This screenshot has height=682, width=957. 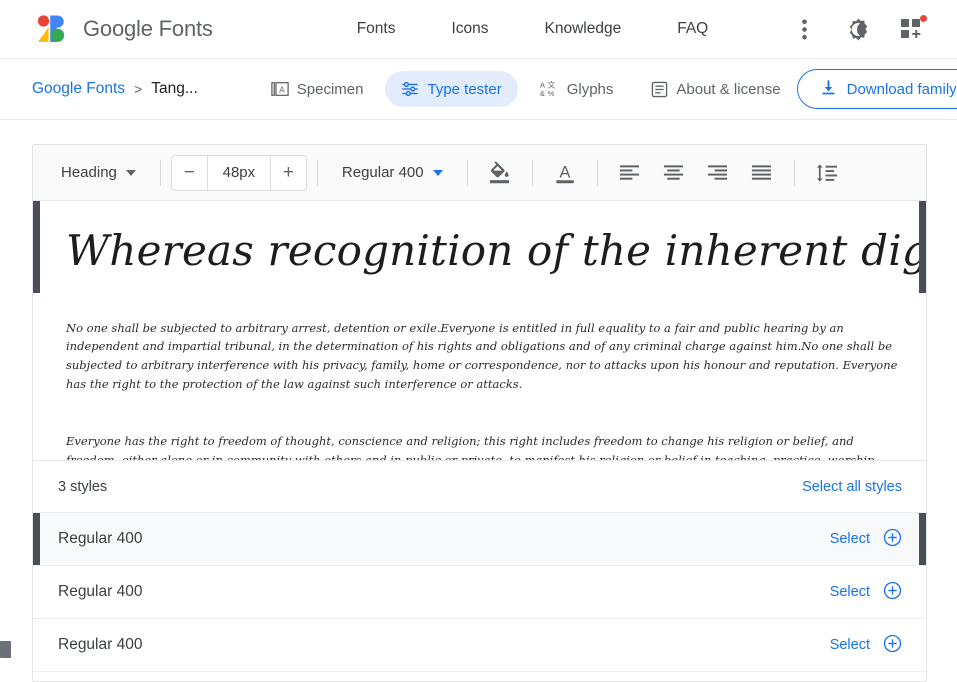 I want to click on tab-about-license-label: About & license, so click(x=728, y=89).